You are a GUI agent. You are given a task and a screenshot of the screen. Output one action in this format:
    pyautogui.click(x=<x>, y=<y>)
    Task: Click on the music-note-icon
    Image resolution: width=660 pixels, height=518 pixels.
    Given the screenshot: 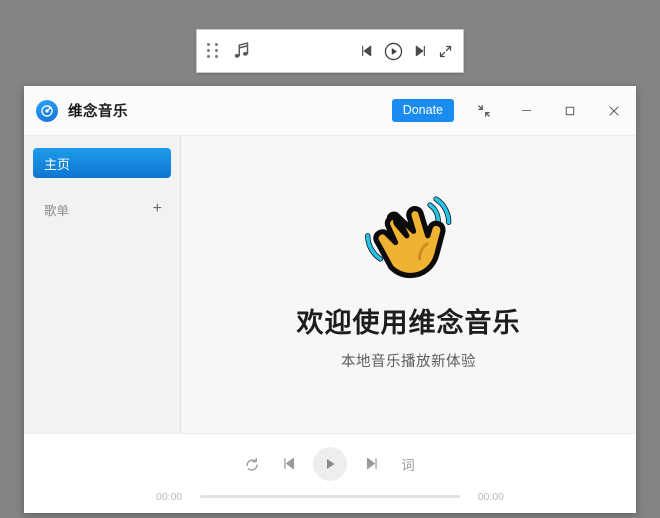 What is the action you would take?
    pyautogui.click(x=242, y=51)
    